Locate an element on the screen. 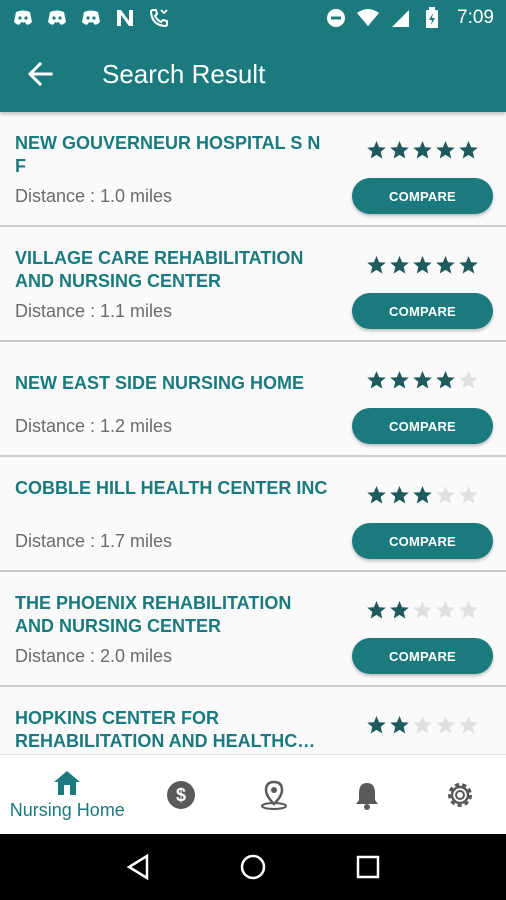 The width and height of the screenshot is (506, 900). facility-distance: Distance : 1.2 miles is located at coordinates (94, 426).